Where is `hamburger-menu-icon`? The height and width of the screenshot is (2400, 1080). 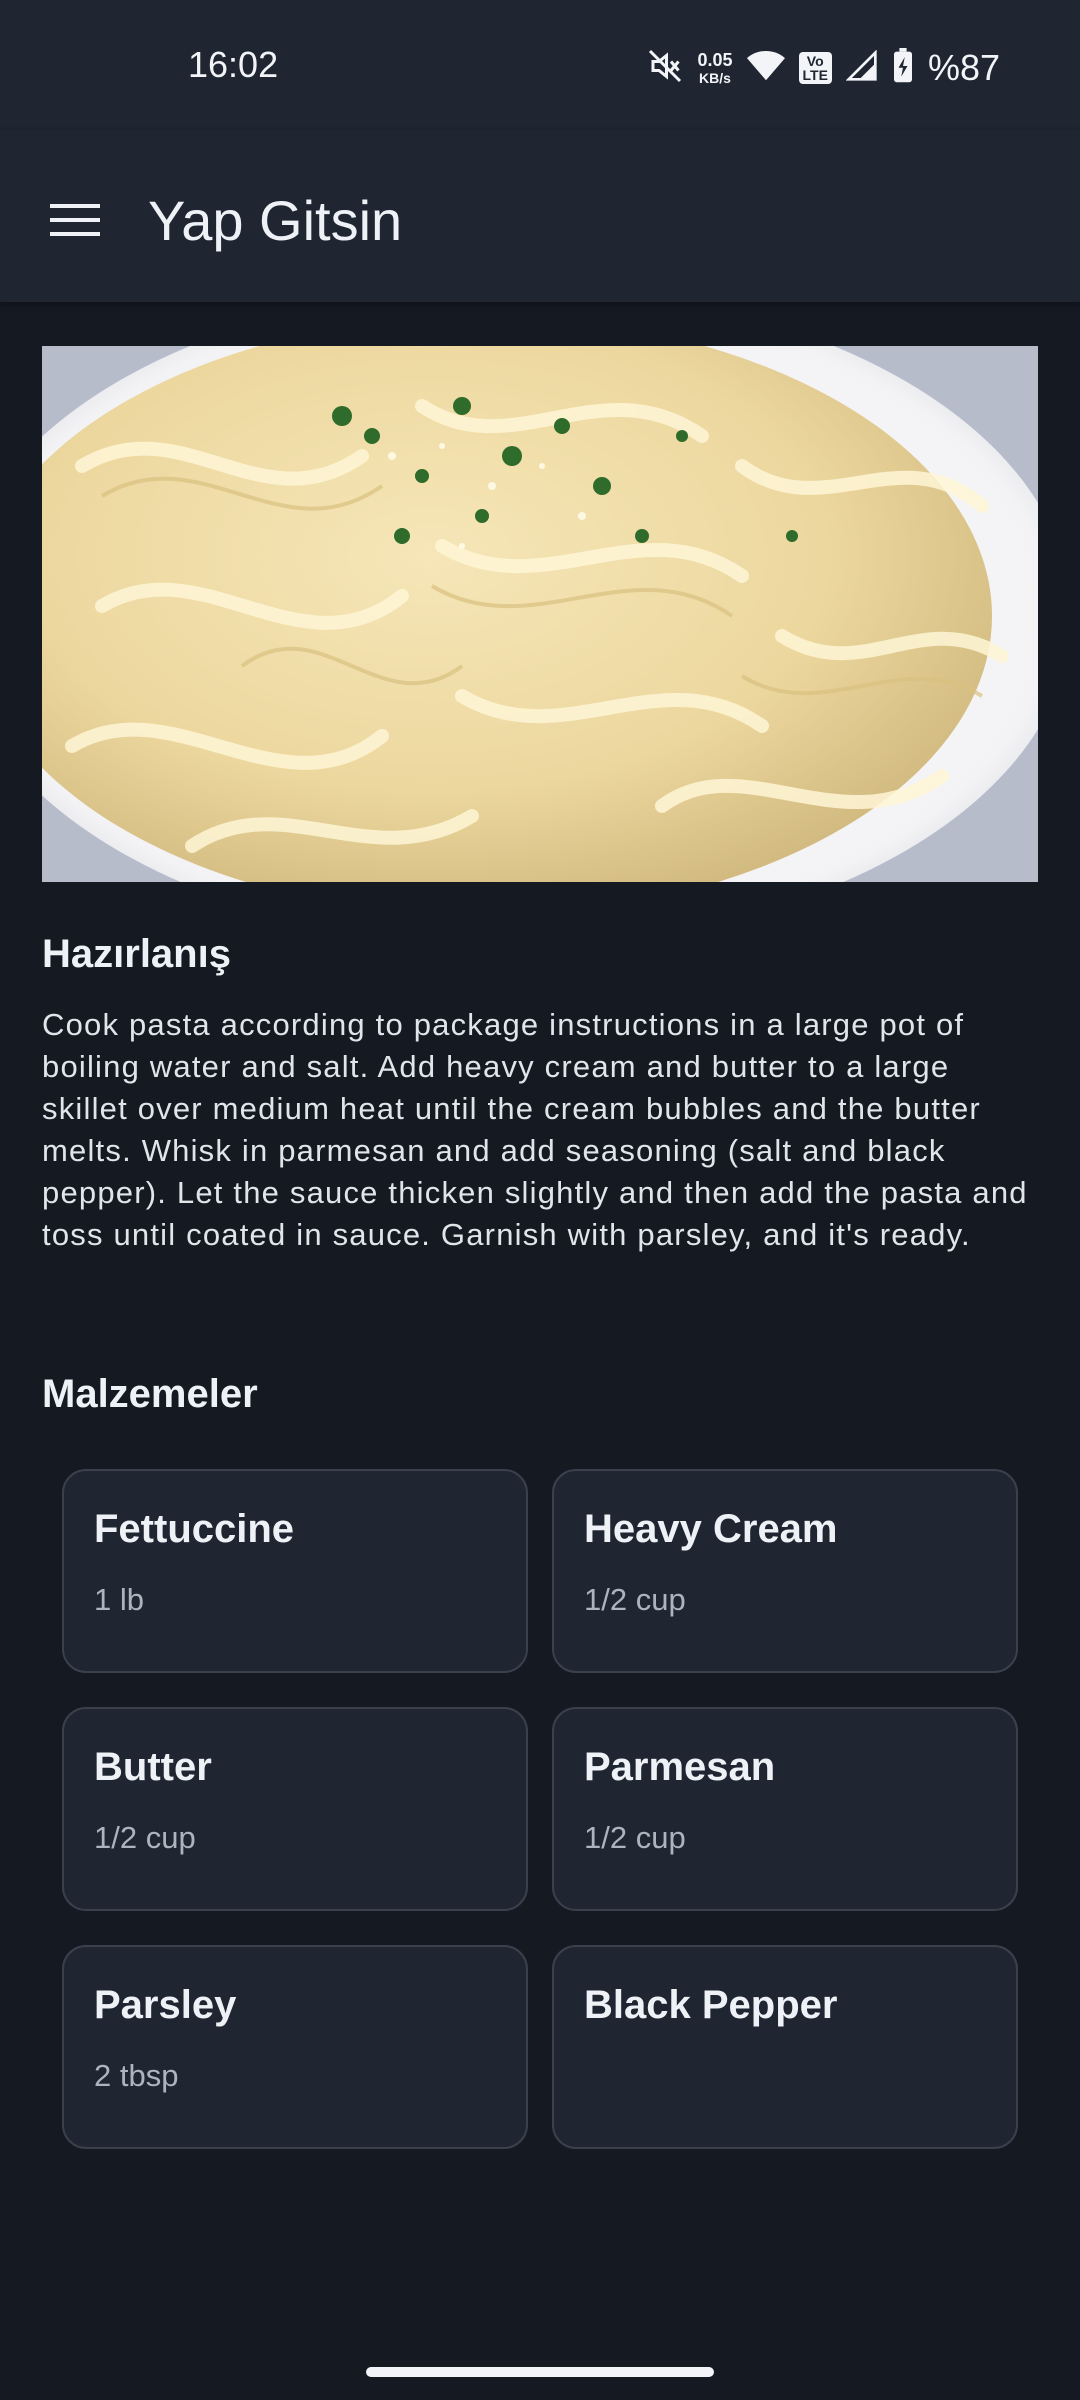 hamburger-menu-icon is located at coordinates (75, 220).